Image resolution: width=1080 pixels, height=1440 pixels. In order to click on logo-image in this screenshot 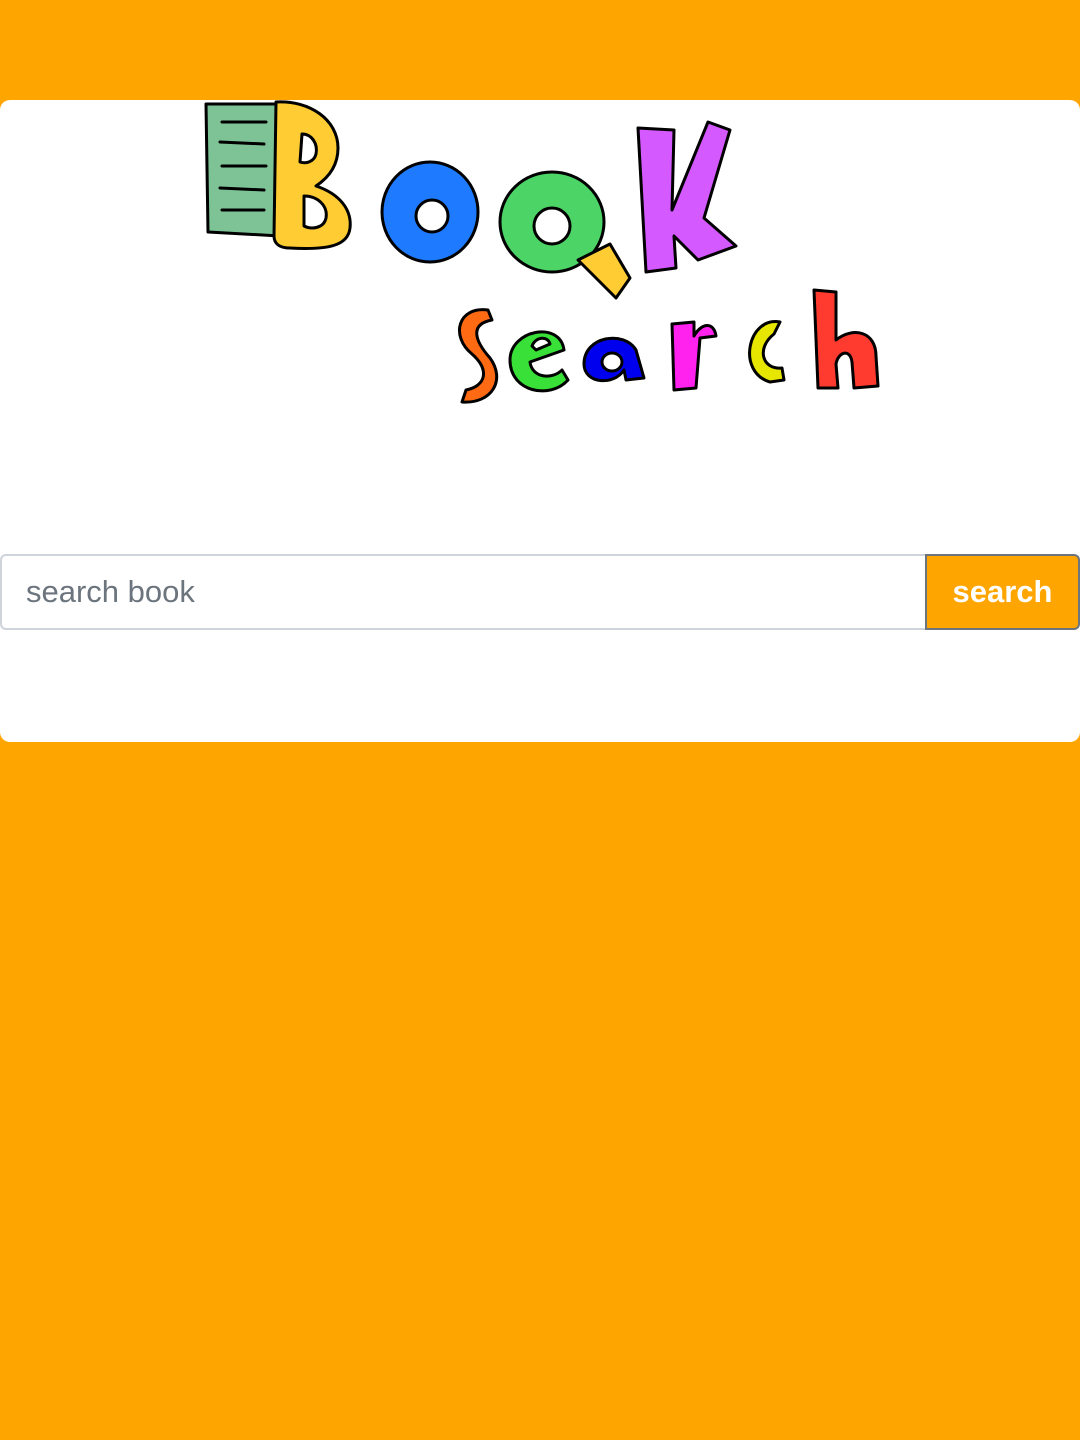, I will do `click(542, 252)`.